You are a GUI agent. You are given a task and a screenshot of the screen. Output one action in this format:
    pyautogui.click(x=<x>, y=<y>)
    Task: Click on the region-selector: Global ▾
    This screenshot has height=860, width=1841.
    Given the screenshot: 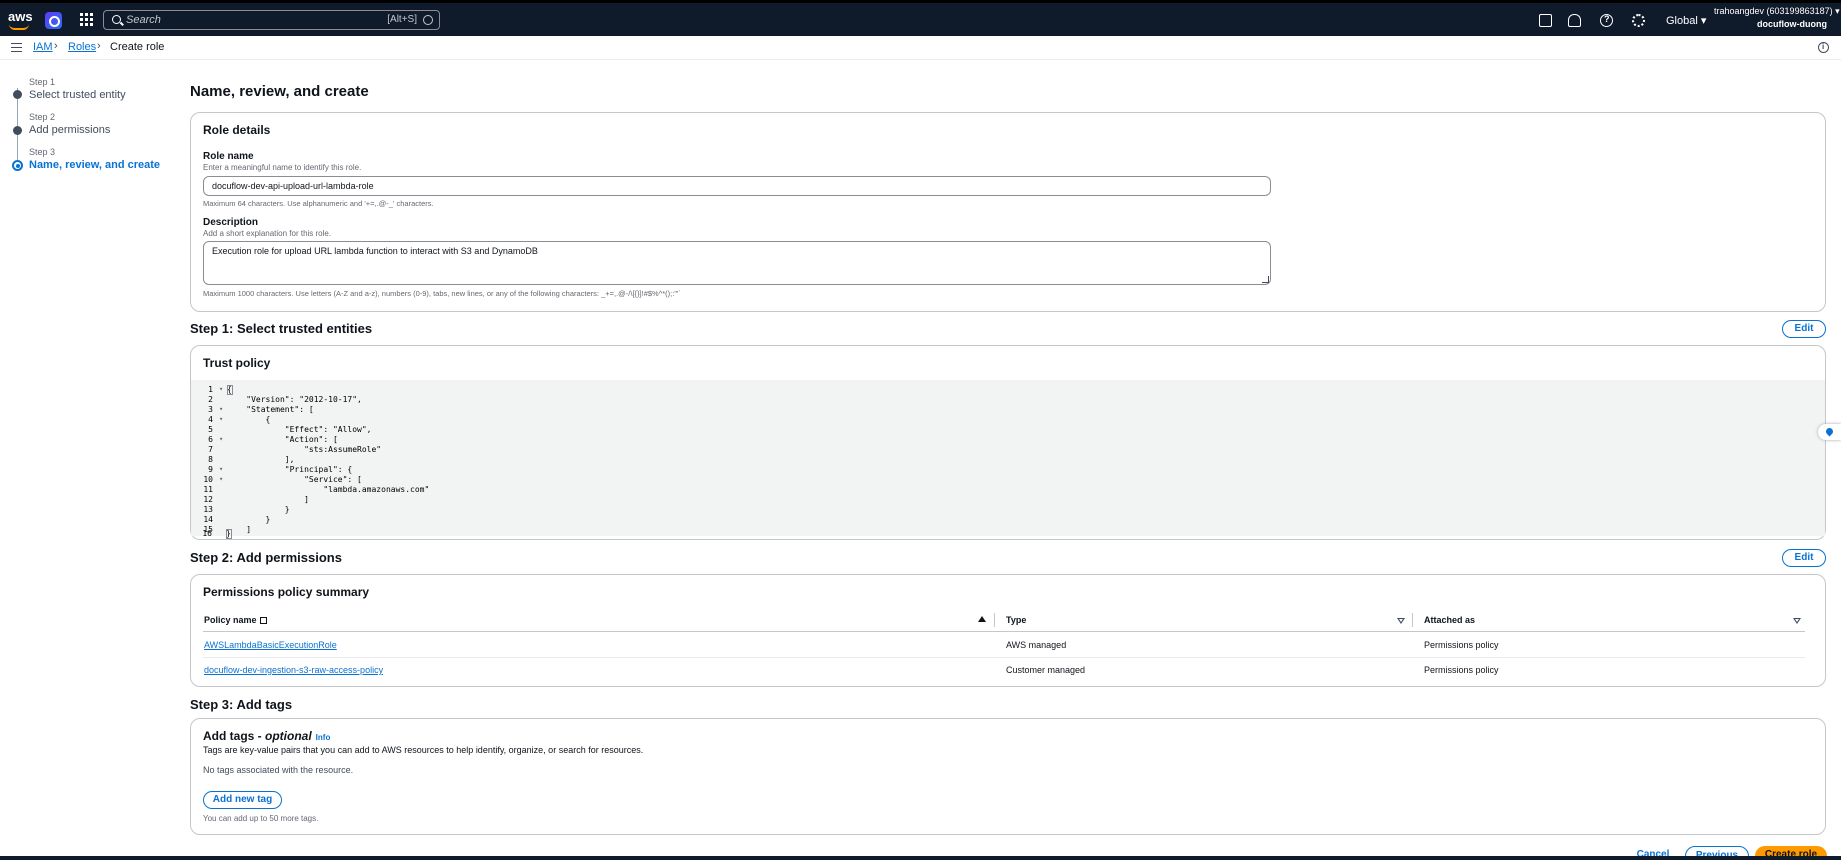 What is the action you would take?
    pyautogui.click(x=1686, y=20)
    